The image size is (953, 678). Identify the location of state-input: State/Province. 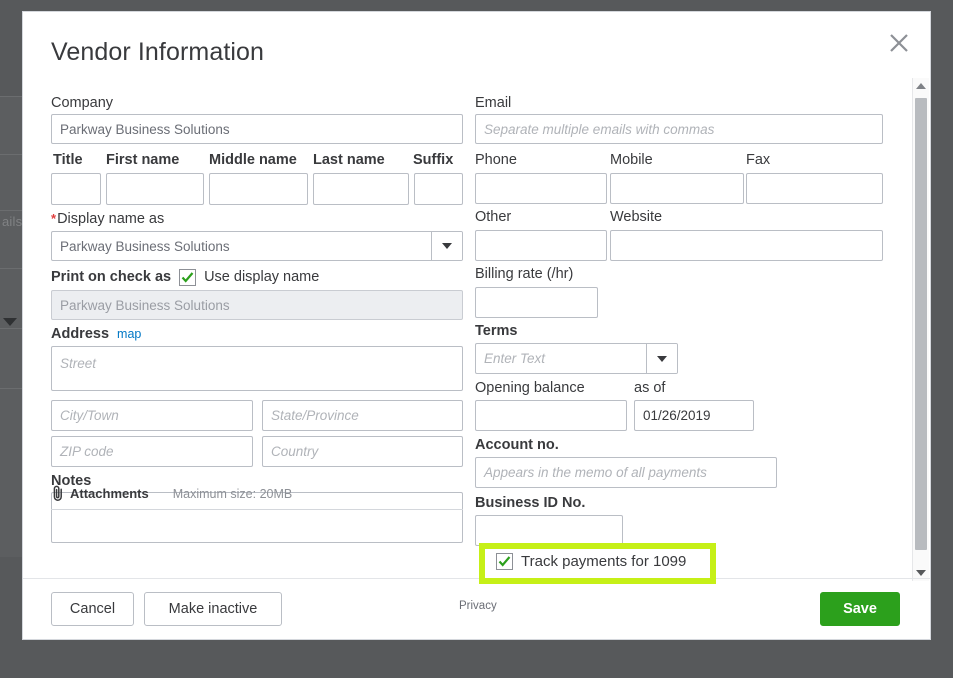
(362, 415).